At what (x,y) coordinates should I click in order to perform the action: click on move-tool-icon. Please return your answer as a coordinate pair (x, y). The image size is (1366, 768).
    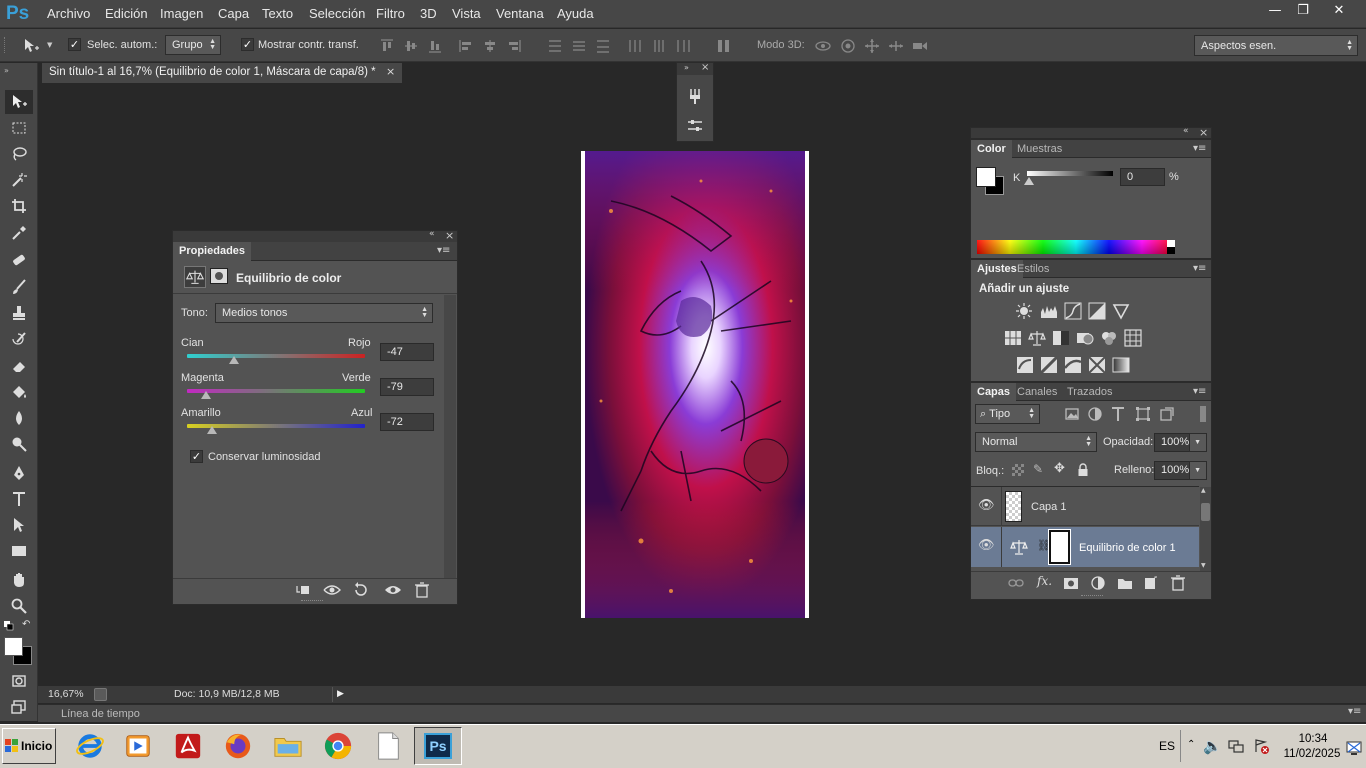
    Looking at the image, I should click on (19, 102).